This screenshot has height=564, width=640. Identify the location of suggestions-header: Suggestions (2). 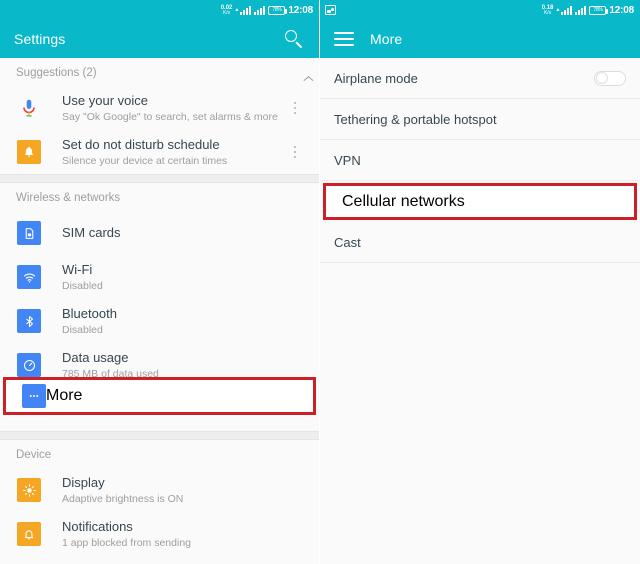
(159, 72).